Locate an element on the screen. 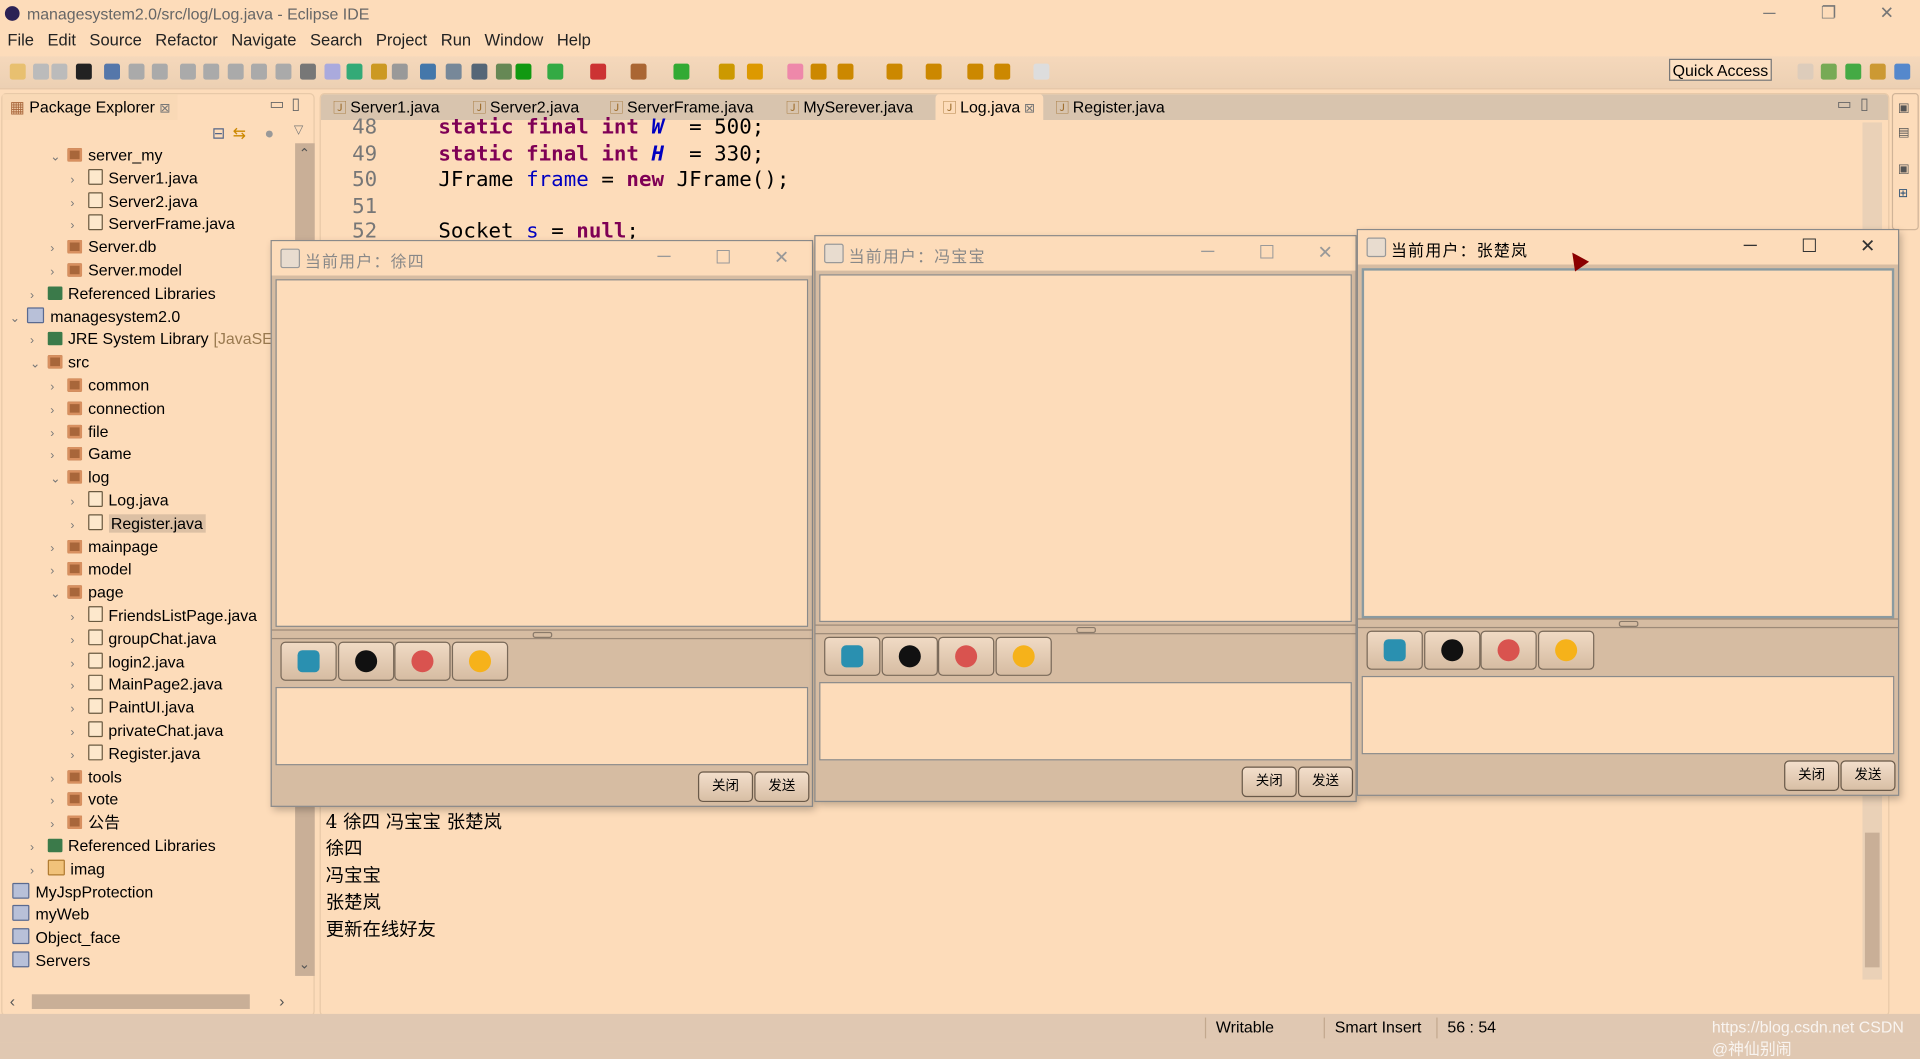  quick-access-input: Quick Access is located at coordinates (1720, 69).